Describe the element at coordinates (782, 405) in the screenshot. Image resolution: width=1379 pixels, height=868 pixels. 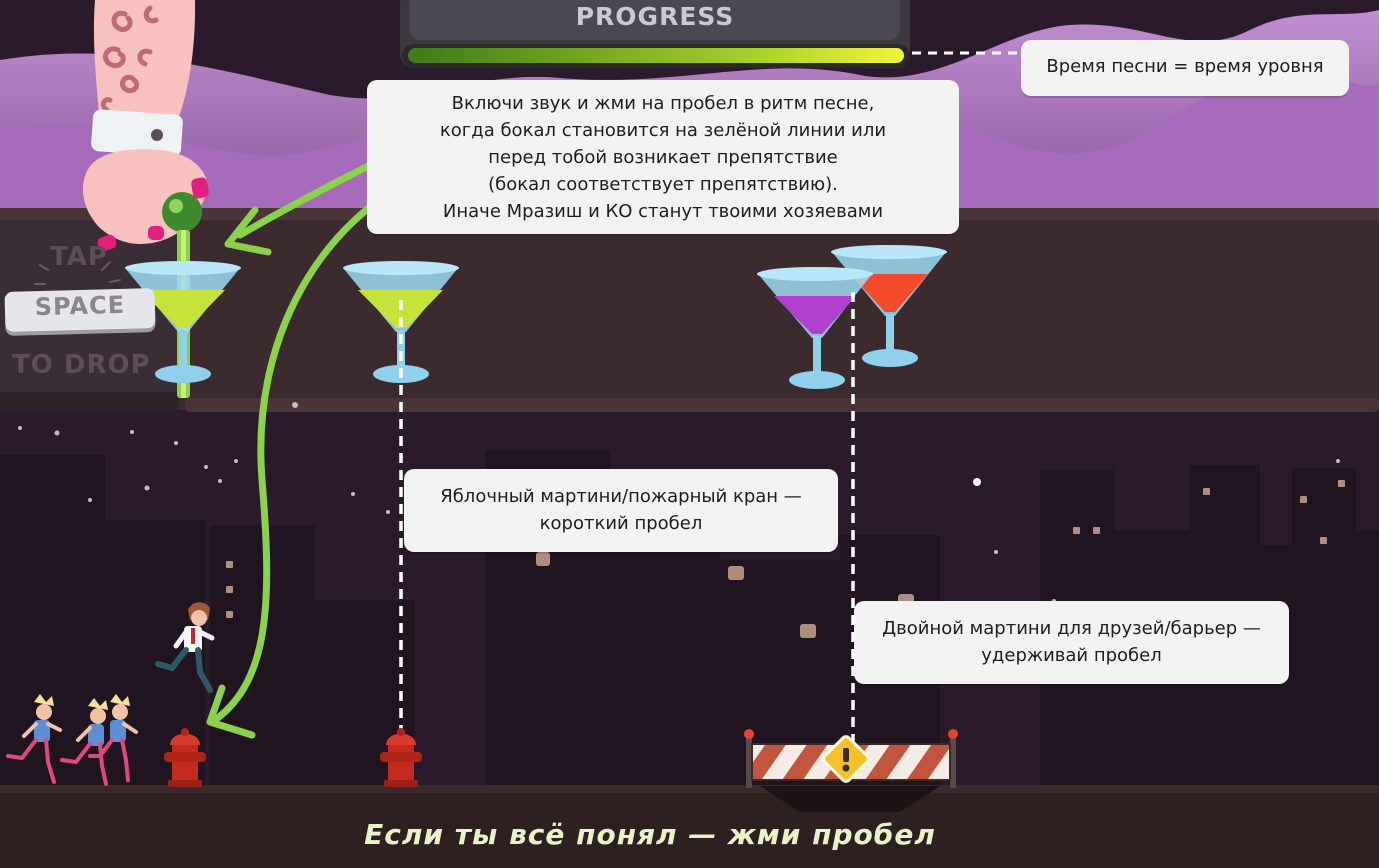
I see `bar-shelf-bottom-edge` at that location.